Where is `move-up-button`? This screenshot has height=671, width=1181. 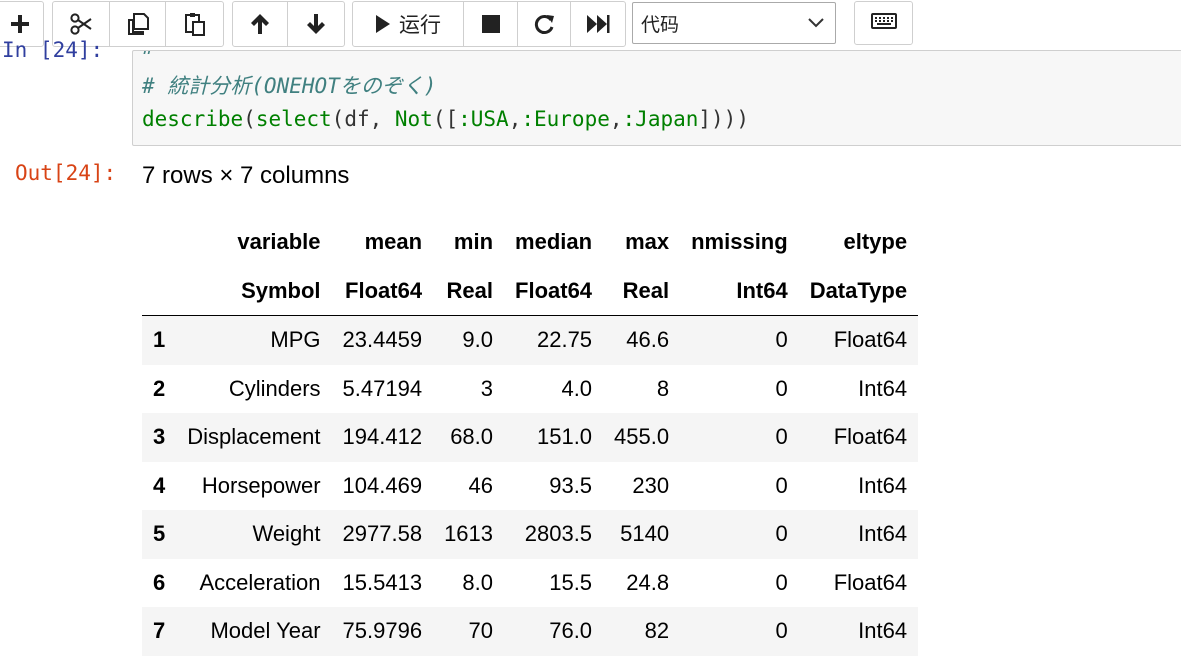
move-up-button is located at coordinates (260, 24).